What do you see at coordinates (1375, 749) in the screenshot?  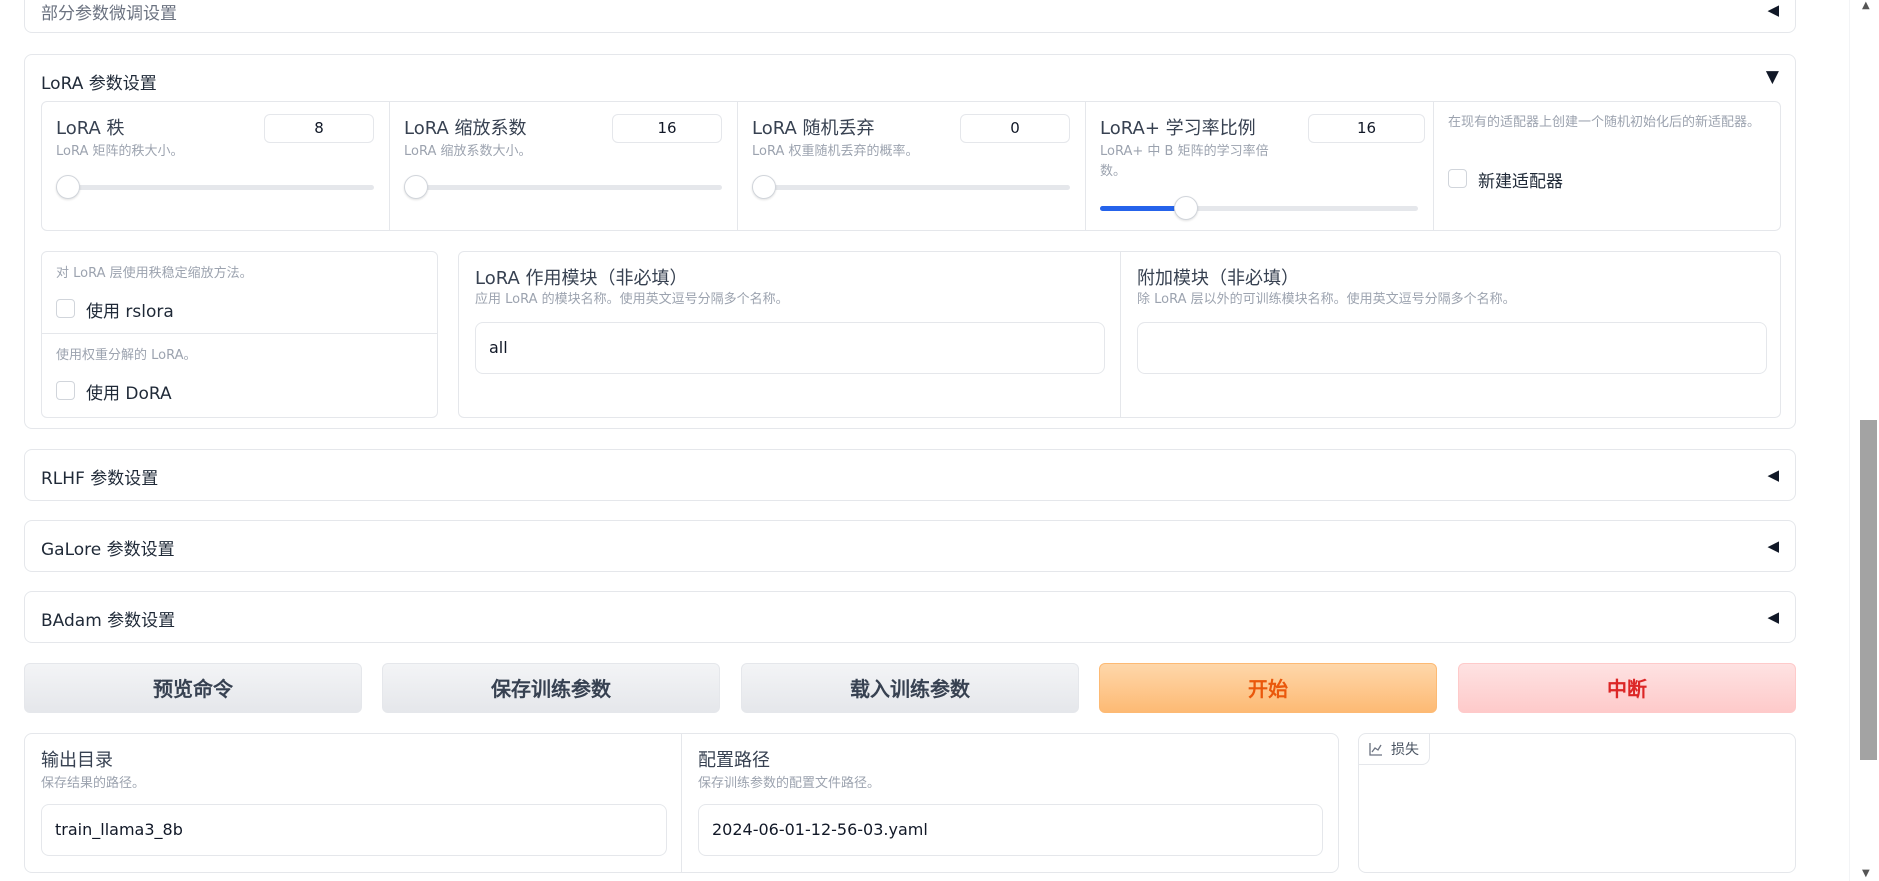 I see `chart-icon` at bounding box center [1375, 749].